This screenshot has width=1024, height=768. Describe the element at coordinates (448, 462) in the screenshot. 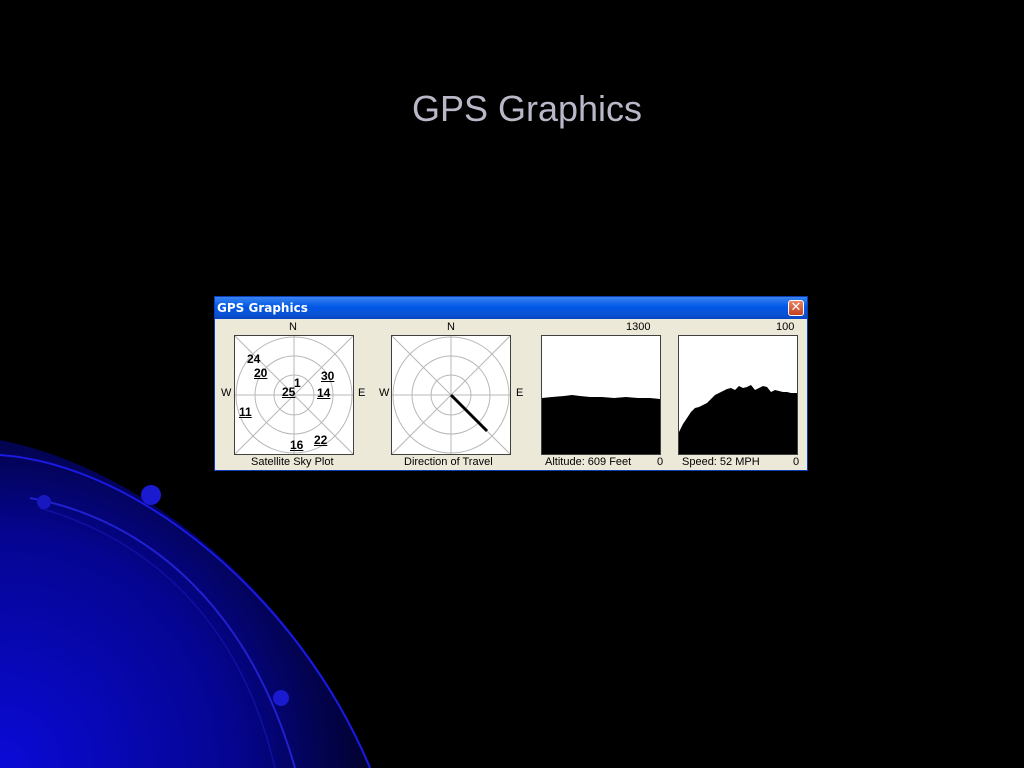

I see `direction-caption: Direction of Travel` at that location.